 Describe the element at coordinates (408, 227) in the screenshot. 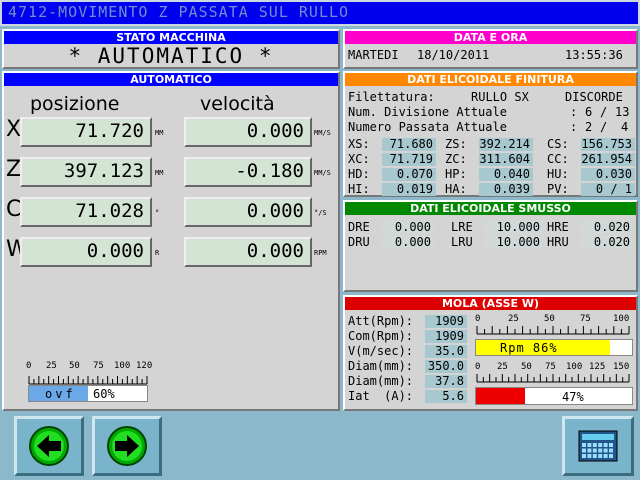

I see `smusso-field-value: 0.000` at that location.